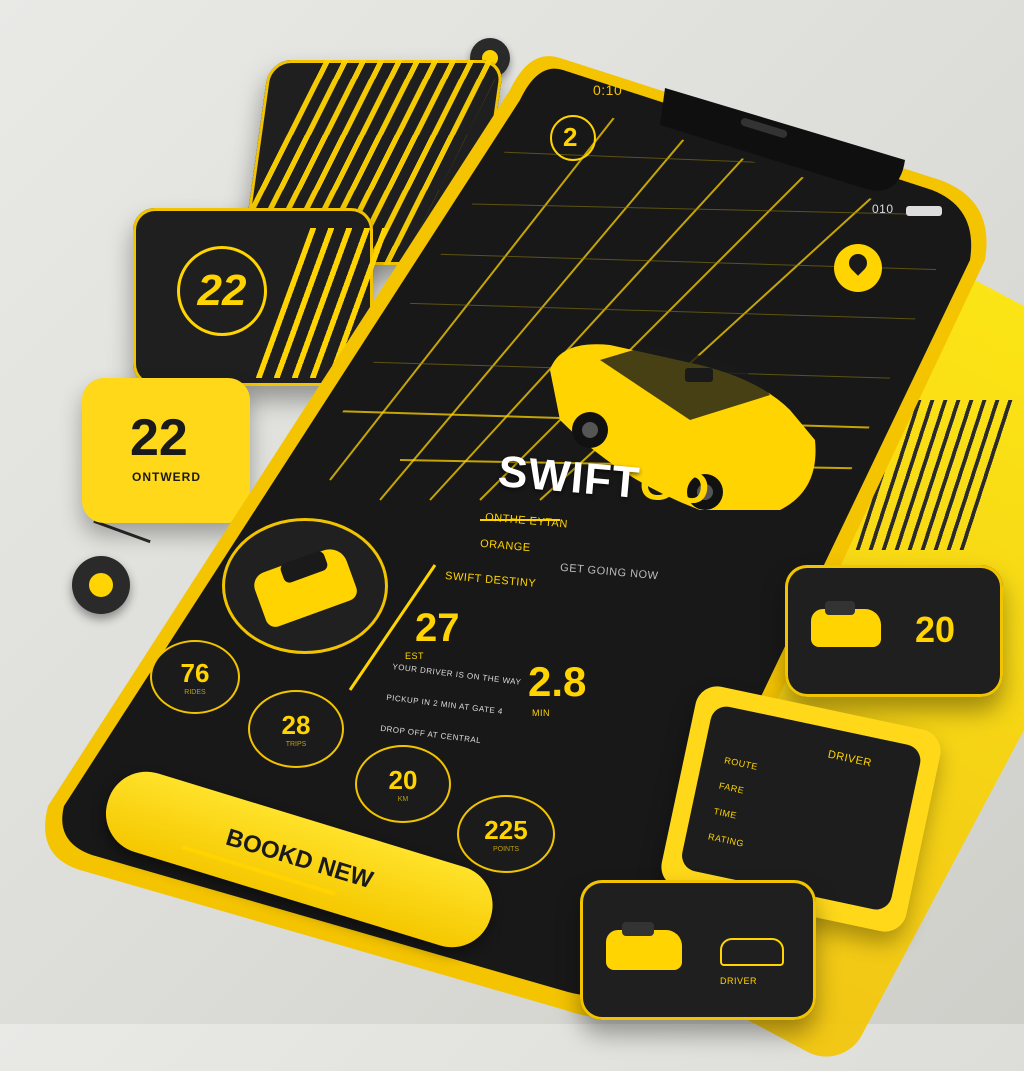 This screenshot has height=1071, width=1024. What do you see at coordinates (894, 631) in the screenshot?
I see `taxi-card-right-1: 20` at bounding box center [894, 631].